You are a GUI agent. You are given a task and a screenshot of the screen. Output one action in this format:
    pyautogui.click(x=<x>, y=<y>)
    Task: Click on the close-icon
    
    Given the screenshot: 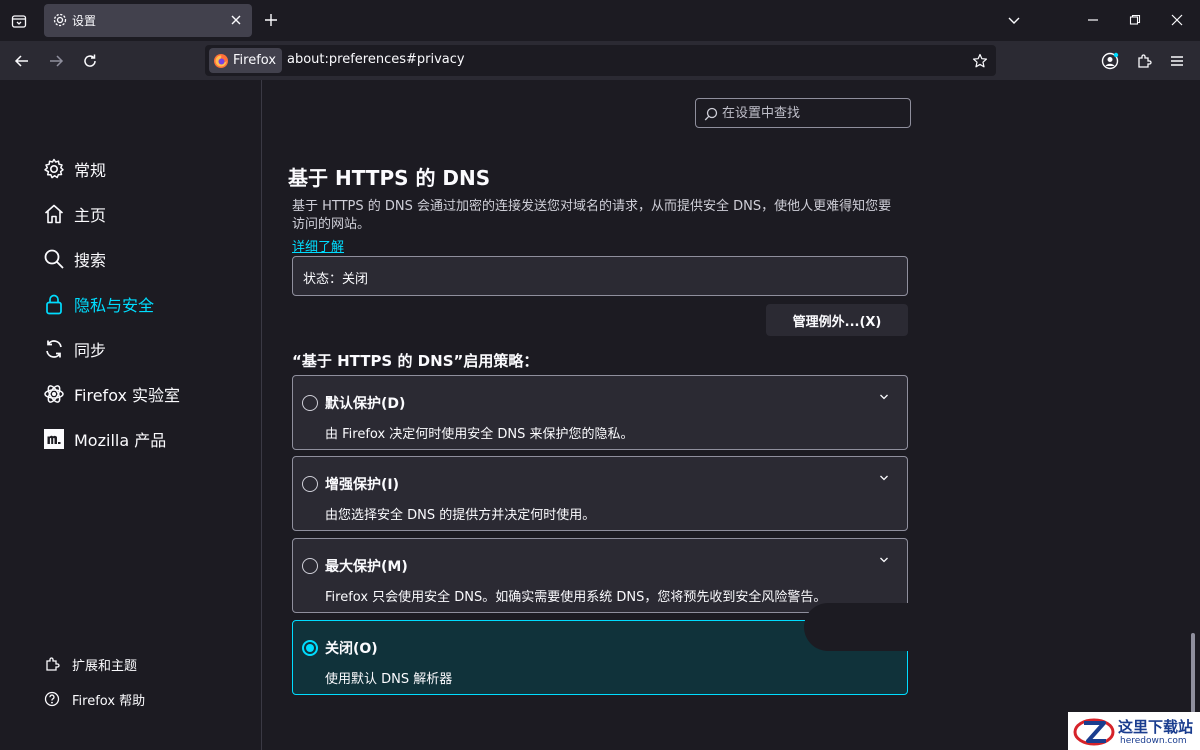 What is the action you would take?
    pyautogui.click(x=236, y=20)
    